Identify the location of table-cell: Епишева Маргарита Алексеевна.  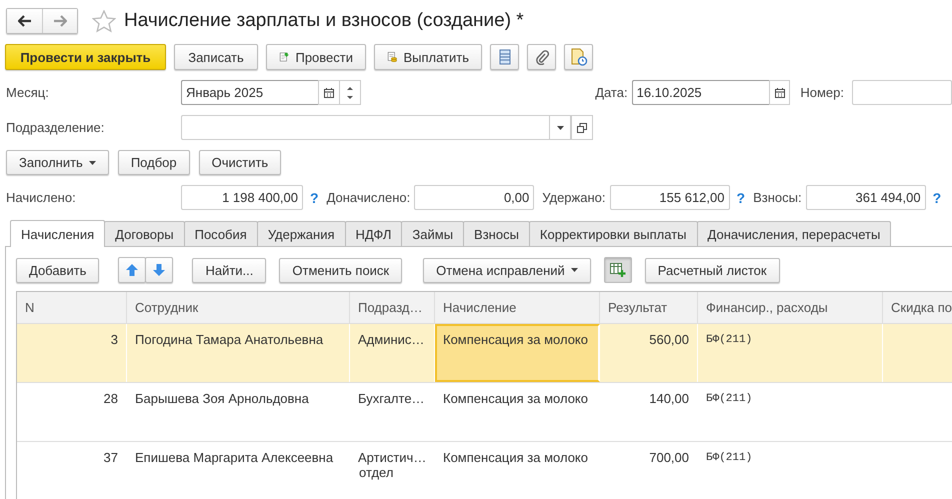
(234, 457).